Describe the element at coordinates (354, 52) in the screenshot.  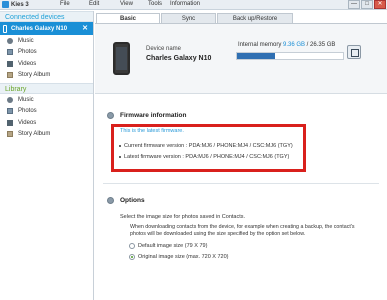
I see `storage-detail-icon` at that location.